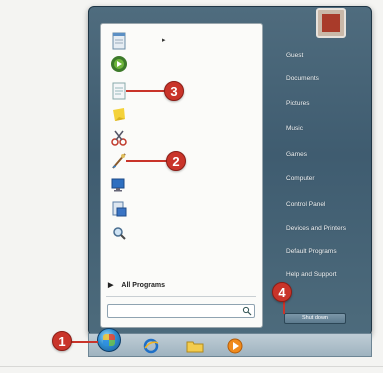 Image resolution: width=383 pixels, height=373 pixels. Describe the element at coordinates (147, 161) in the screenshot. I see `callout-2-leader` at that location.